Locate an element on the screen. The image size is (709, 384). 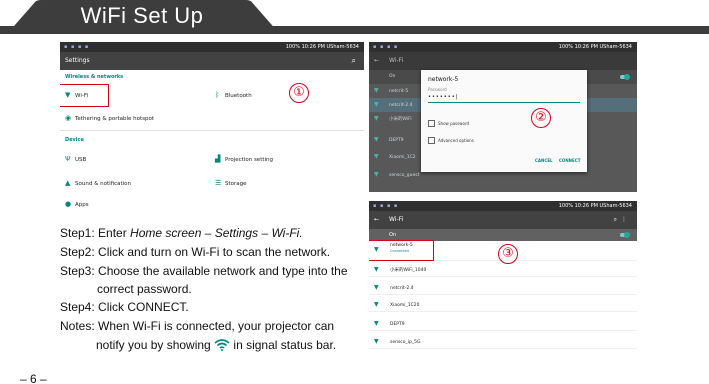
bluetooth-icon: ᛒ is located at coordinates (217, 95).